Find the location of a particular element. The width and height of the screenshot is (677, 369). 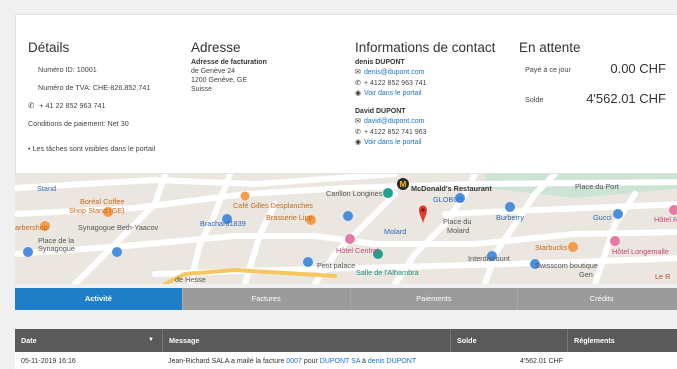

details-title: Détails is located at coordinates (49, 47).